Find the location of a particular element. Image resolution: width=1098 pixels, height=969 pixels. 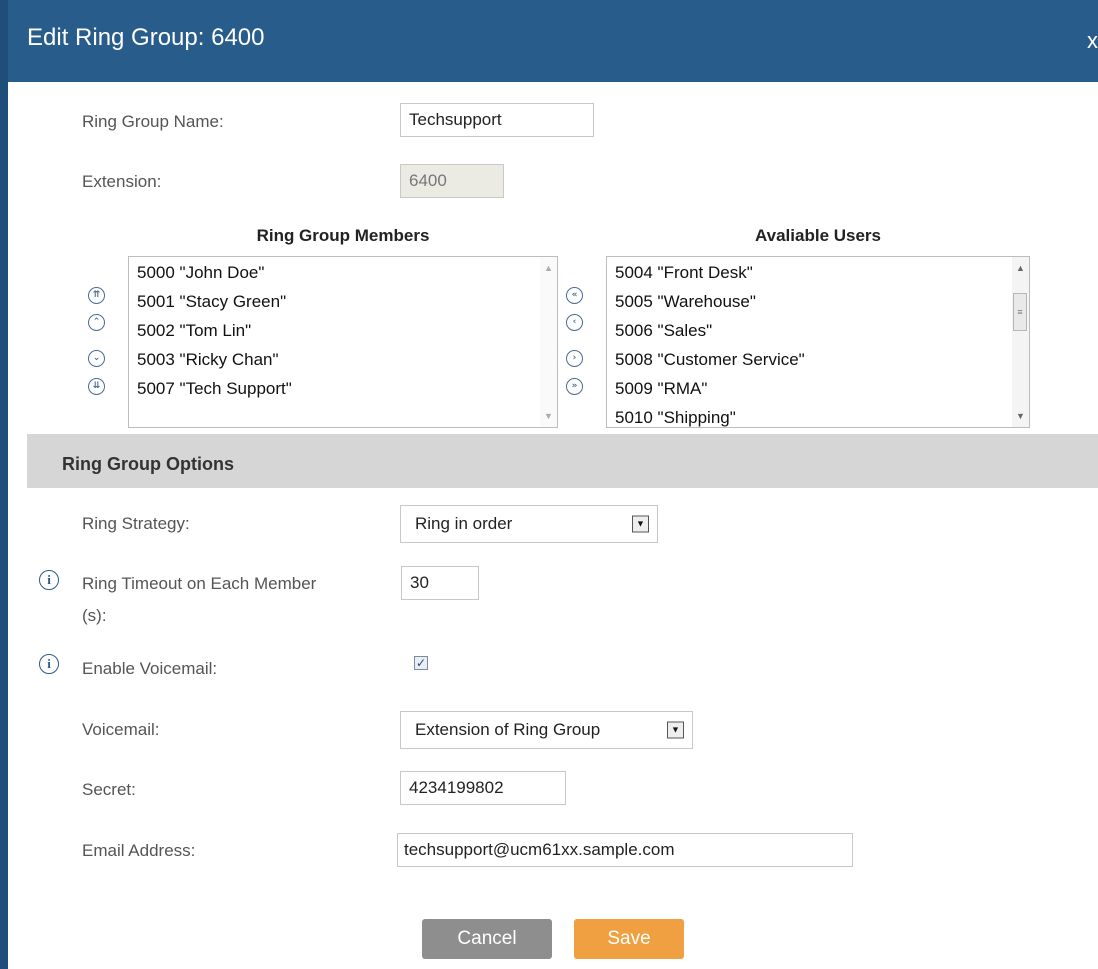

voicemail-select: Extension of Ring Group ▼ is located at coordinates (546, 730).